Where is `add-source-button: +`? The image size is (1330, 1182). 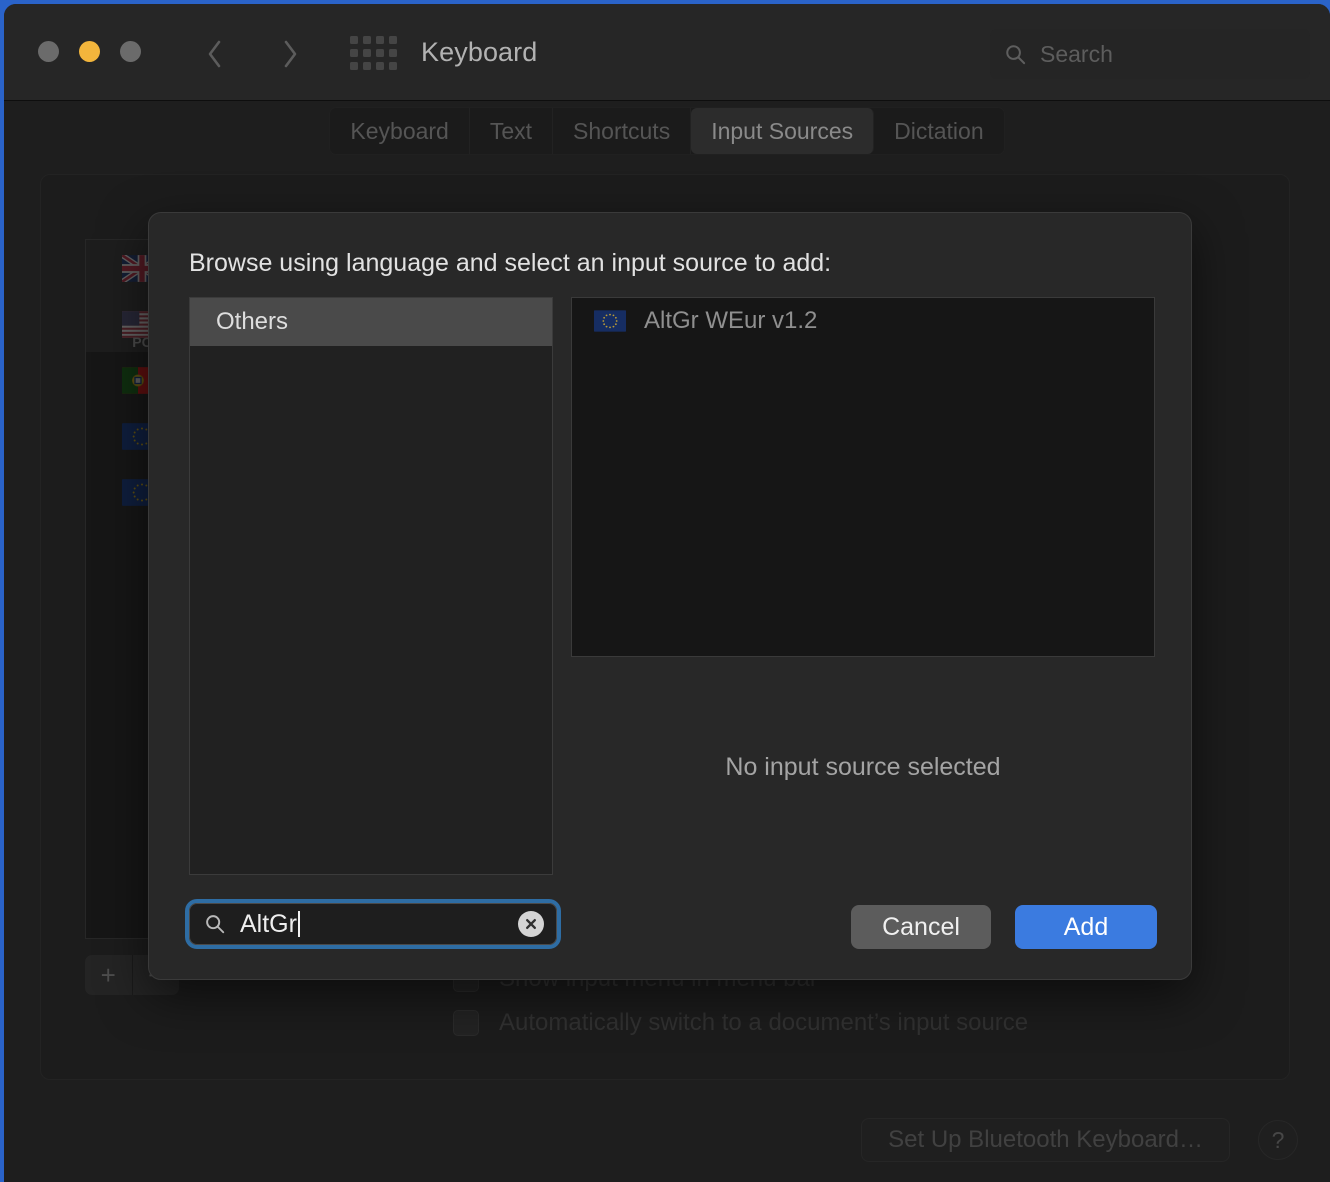 add-source-button: + is located at coordinates (109, 975).